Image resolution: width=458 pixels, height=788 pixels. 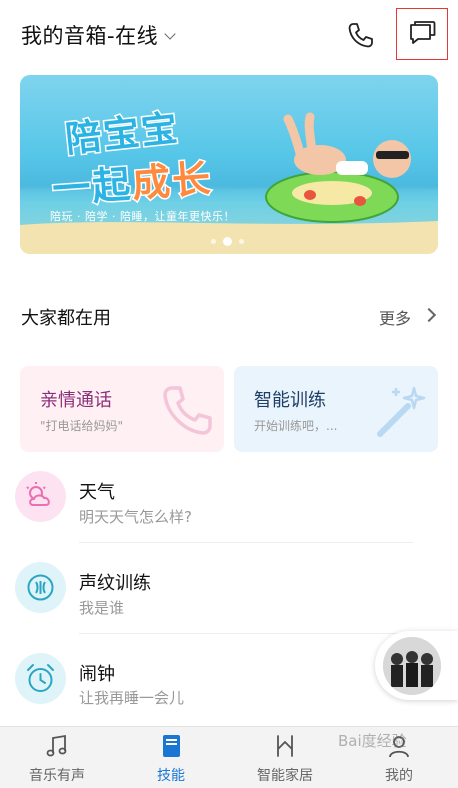 I want to click on list-item-weather: 天气 明天天气怎么样?, so click(x=229, y=504).